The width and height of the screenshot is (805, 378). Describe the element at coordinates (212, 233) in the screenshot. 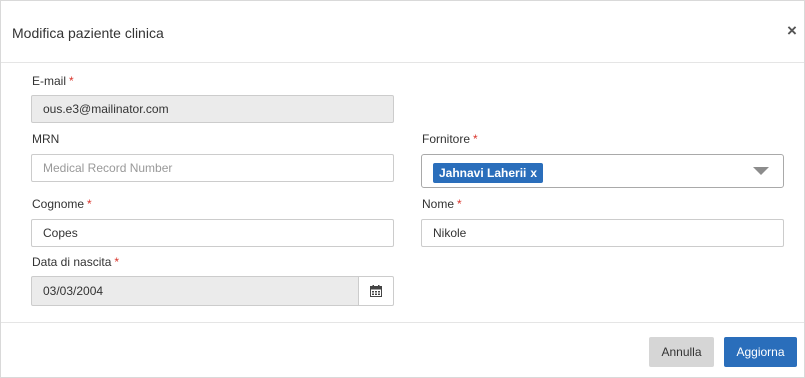

I see `last-name-input: Copes` at that location.